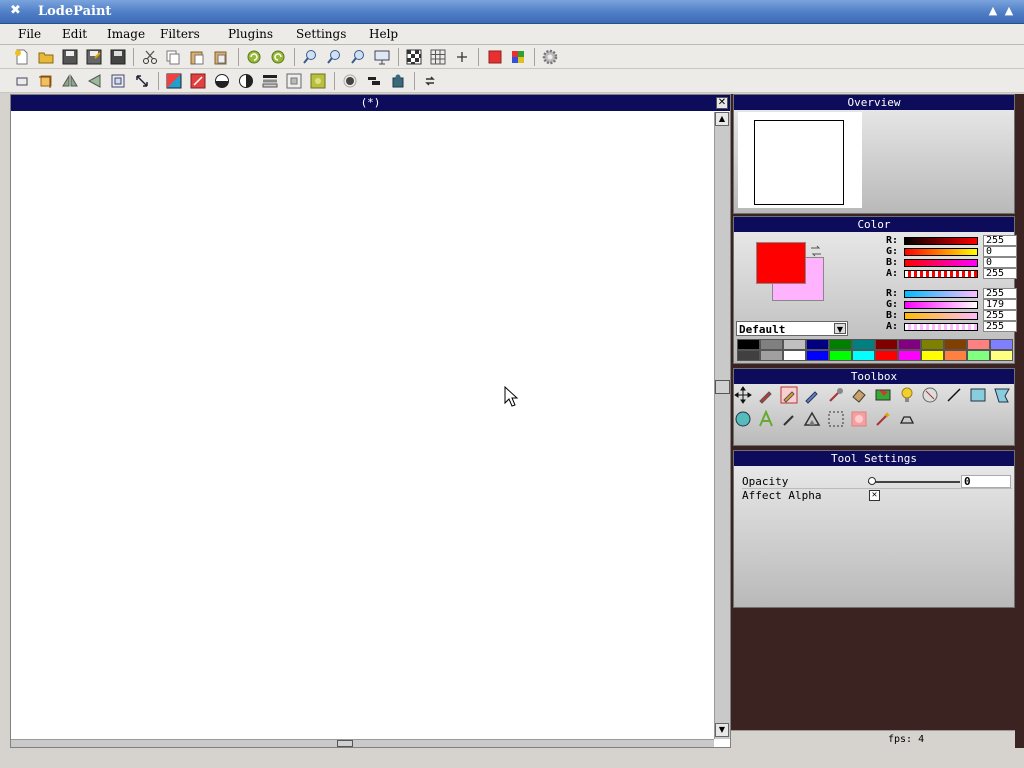  What do you see at coordinates (70, 57) in the screenshot?
I see `save-icon` at bounding box center [70, 57].